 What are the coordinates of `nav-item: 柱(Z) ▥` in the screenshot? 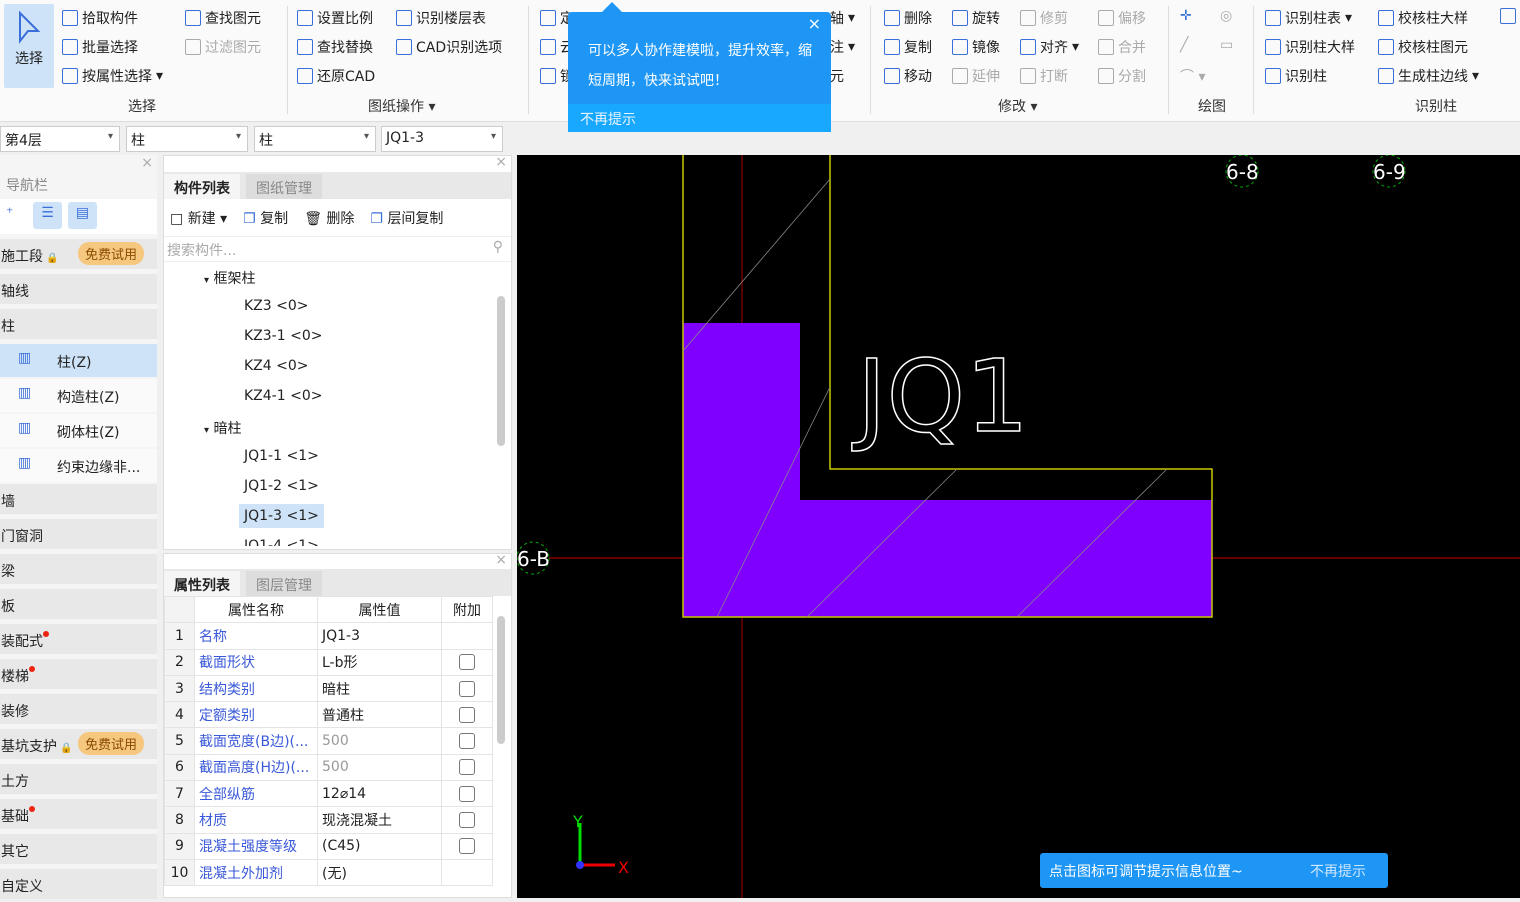 It's located at (78, 360).